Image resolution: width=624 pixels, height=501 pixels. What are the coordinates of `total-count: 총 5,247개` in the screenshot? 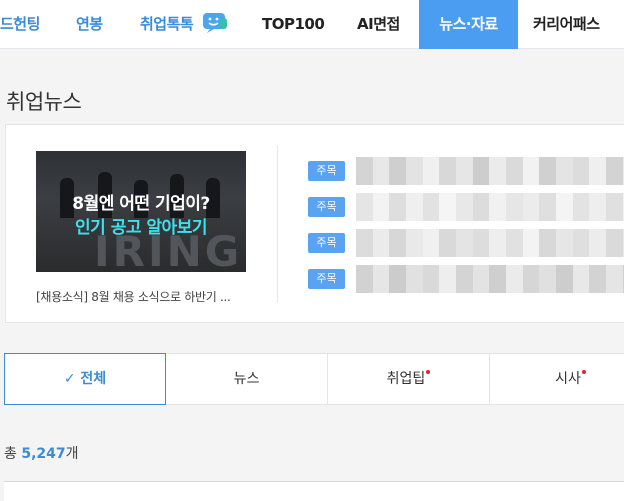 It's located at (41, 453).